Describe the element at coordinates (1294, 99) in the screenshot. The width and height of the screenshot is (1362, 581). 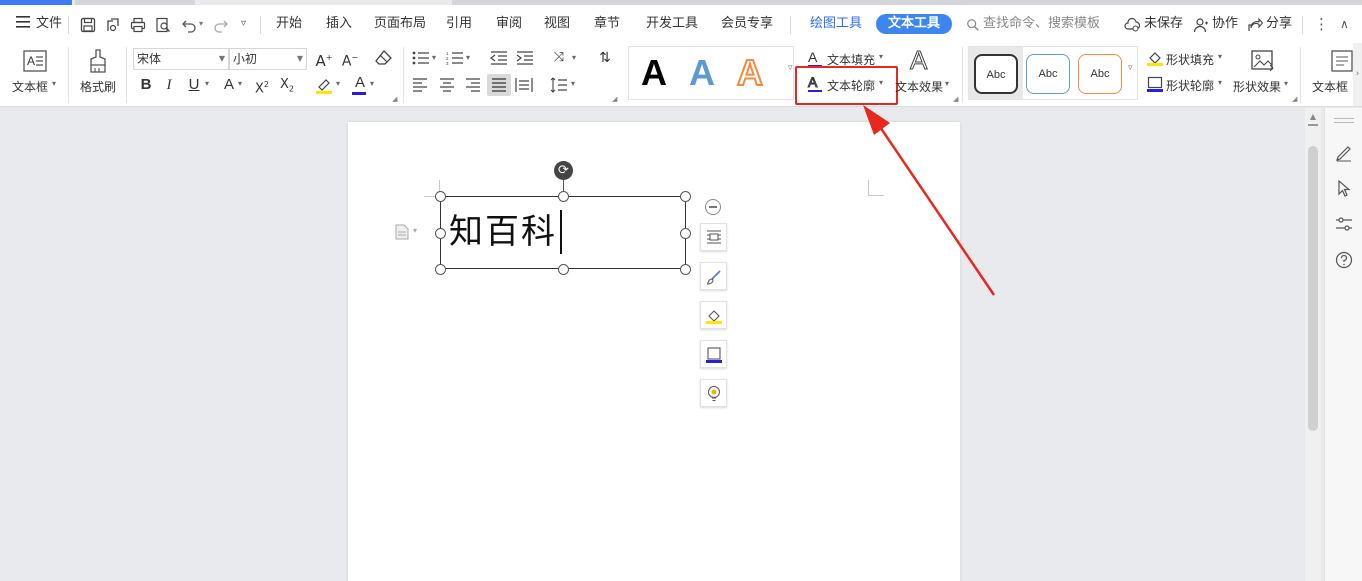
I see `shape-dialog-launcher-icon: ◢` at that location.